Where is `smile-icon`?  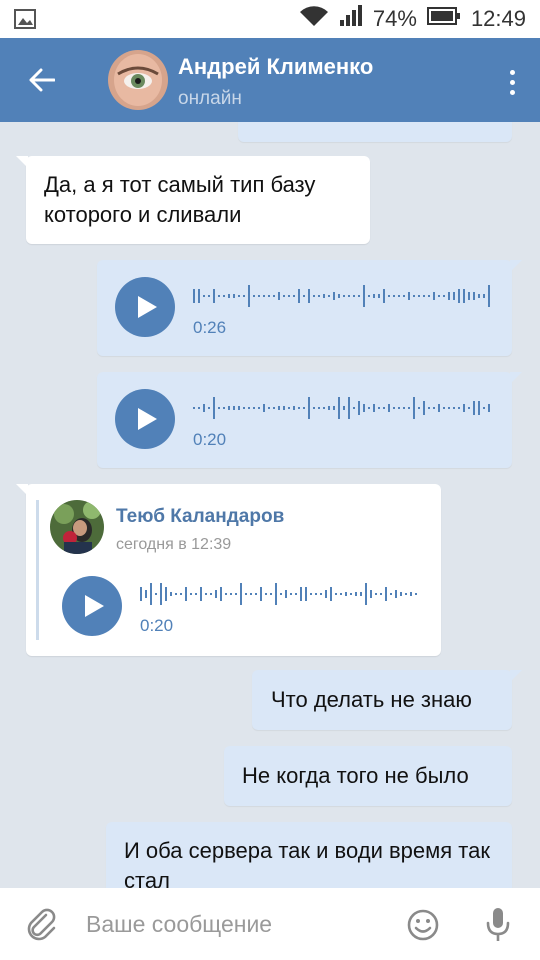 smile-icon is located at coordinates (423, 925).